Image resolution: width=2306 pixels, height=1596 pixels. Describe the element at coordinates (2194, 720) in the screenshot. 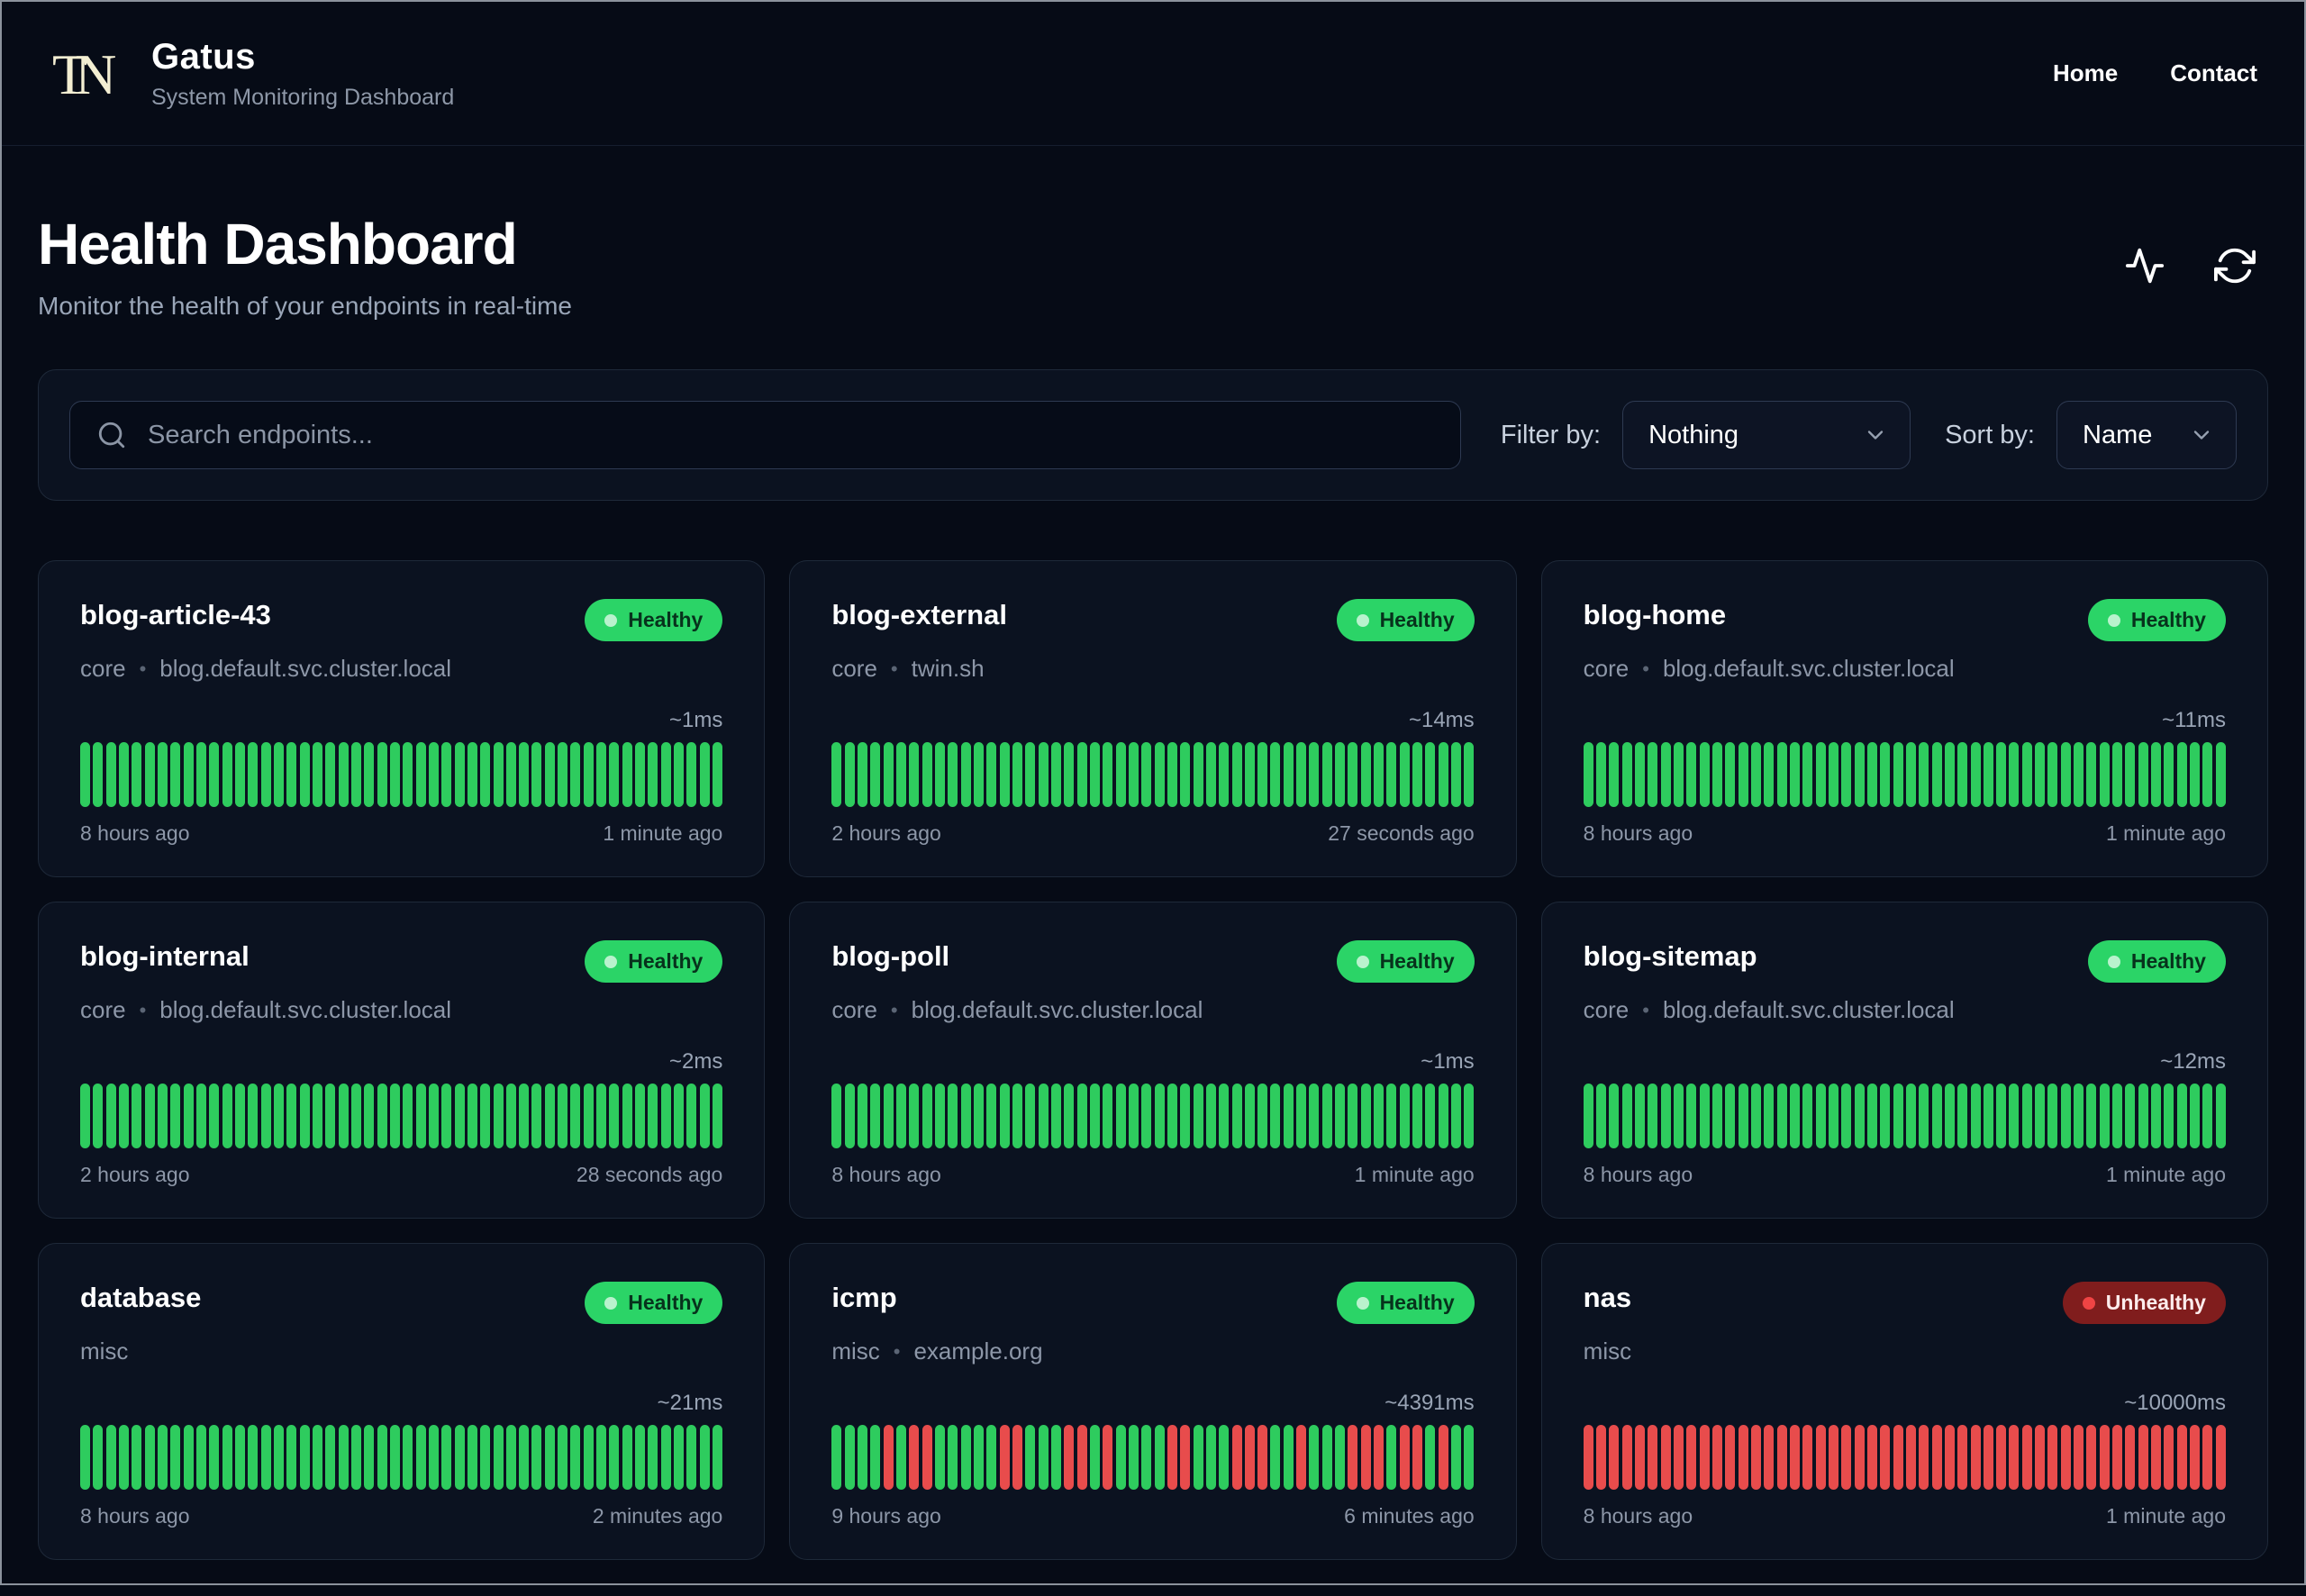

I see `response-time: ~11ms` at that location.